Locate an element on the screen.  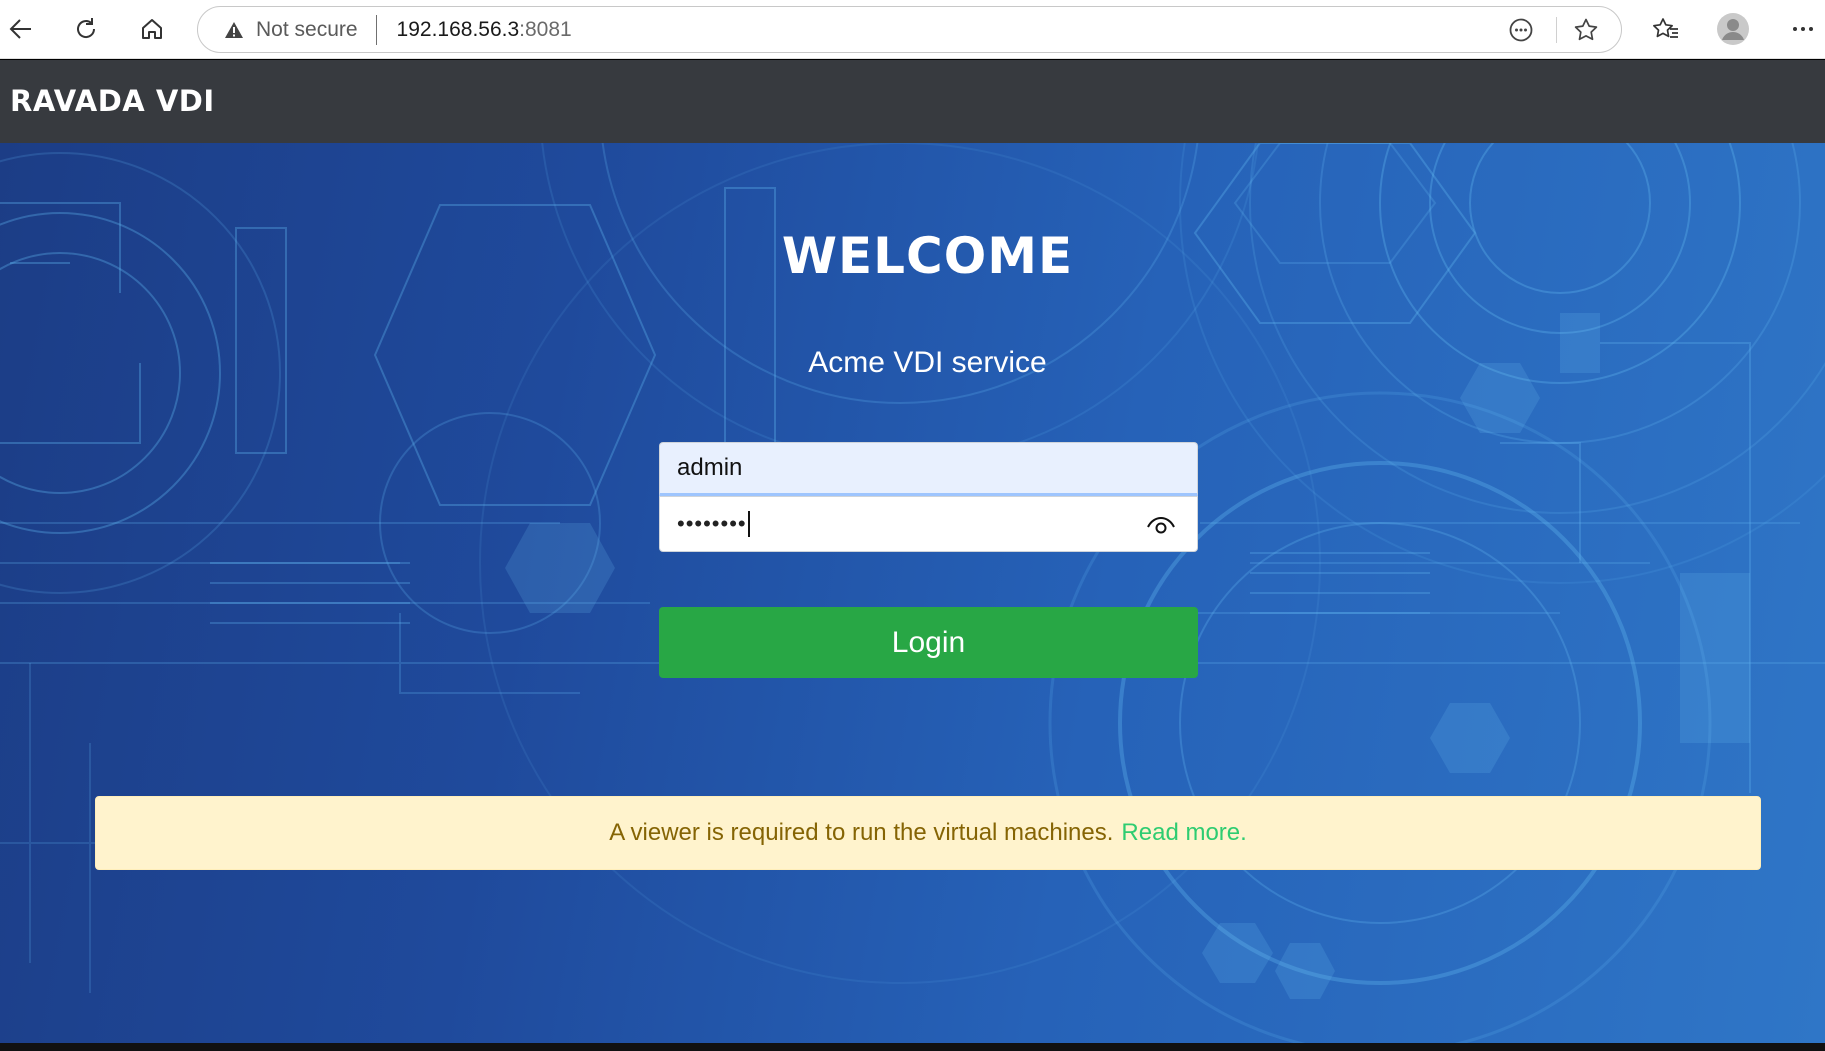
password-value: •••••••• is located at coordinates (712, 523).